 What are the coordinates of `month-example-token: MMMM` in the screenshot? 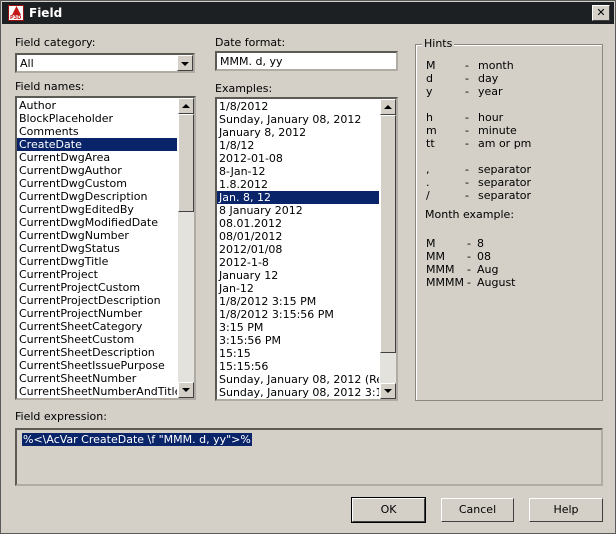 It's located at (445, 282).